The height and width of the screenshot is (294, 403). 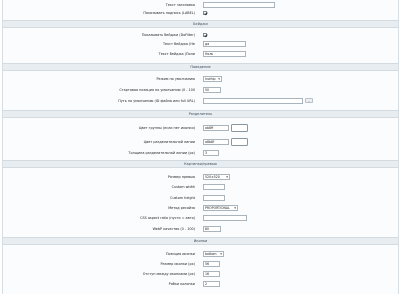 What do you see at coordinates (239, 141) in the screenshot?
I see `line-color-swatch` at bounding box center [239, 141].